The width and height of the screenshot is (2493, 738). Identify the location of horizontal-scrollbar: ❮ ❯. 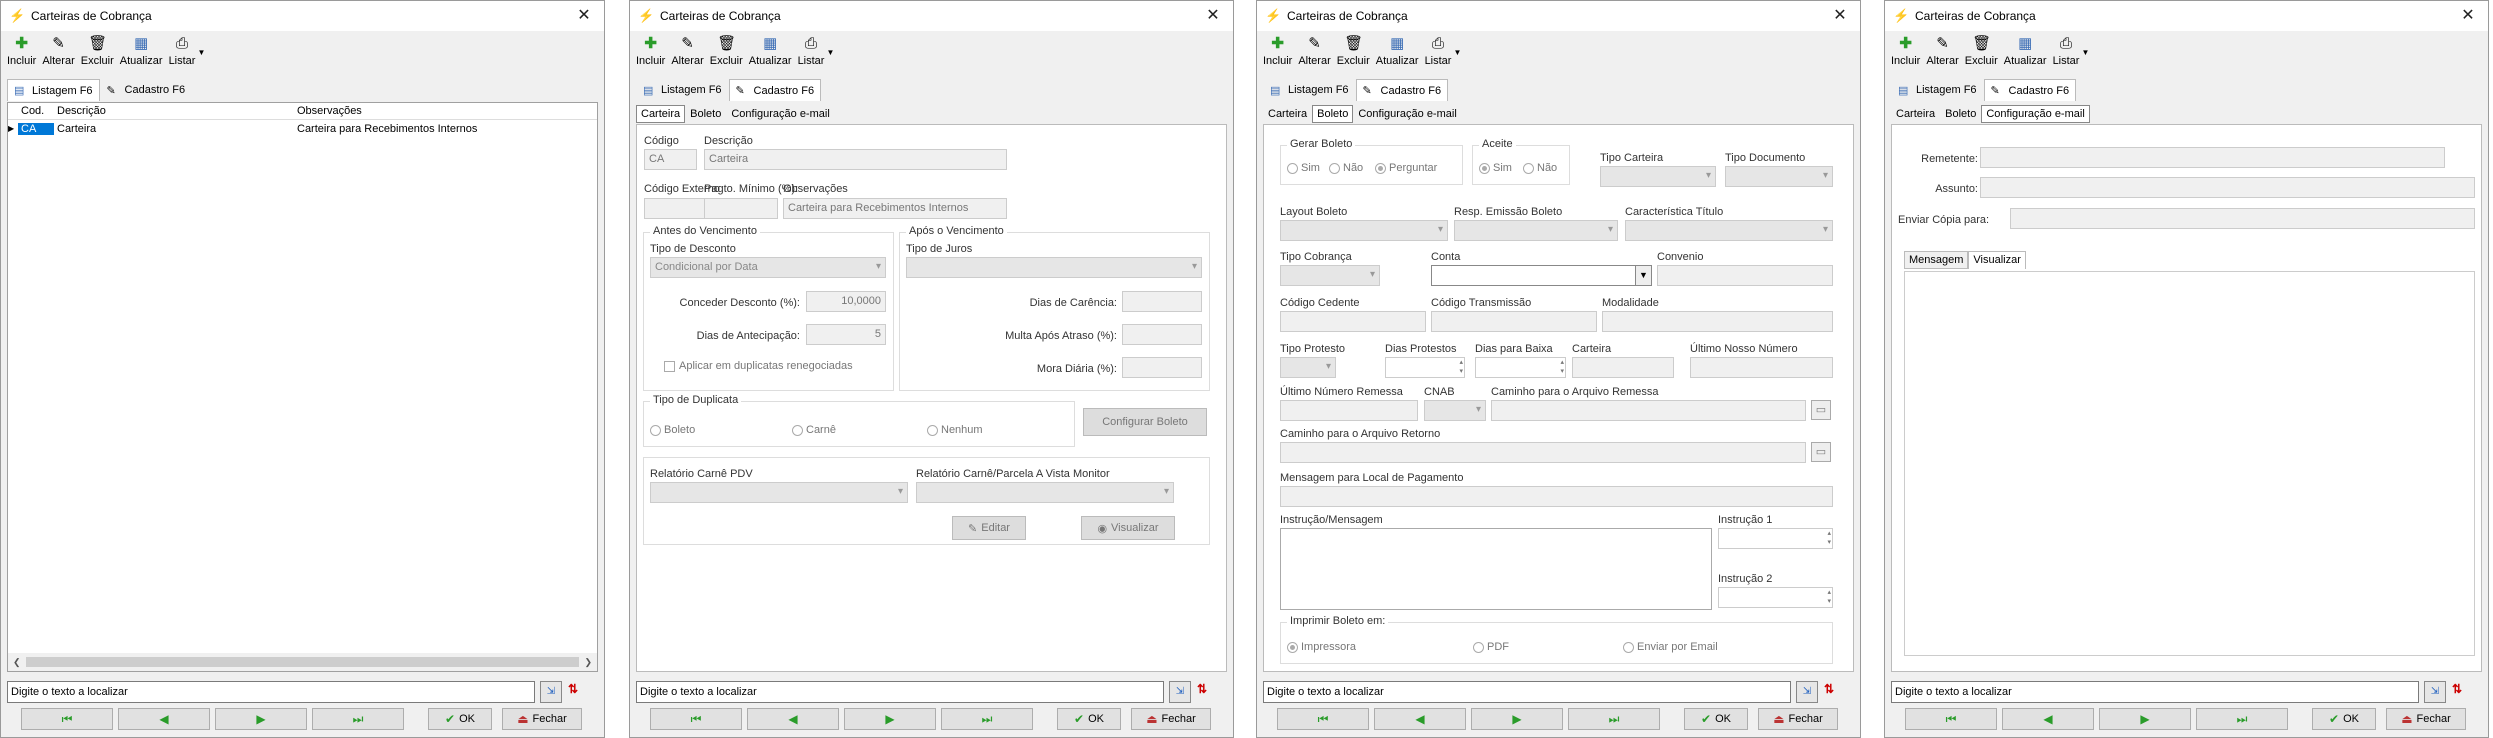
(302, 662).